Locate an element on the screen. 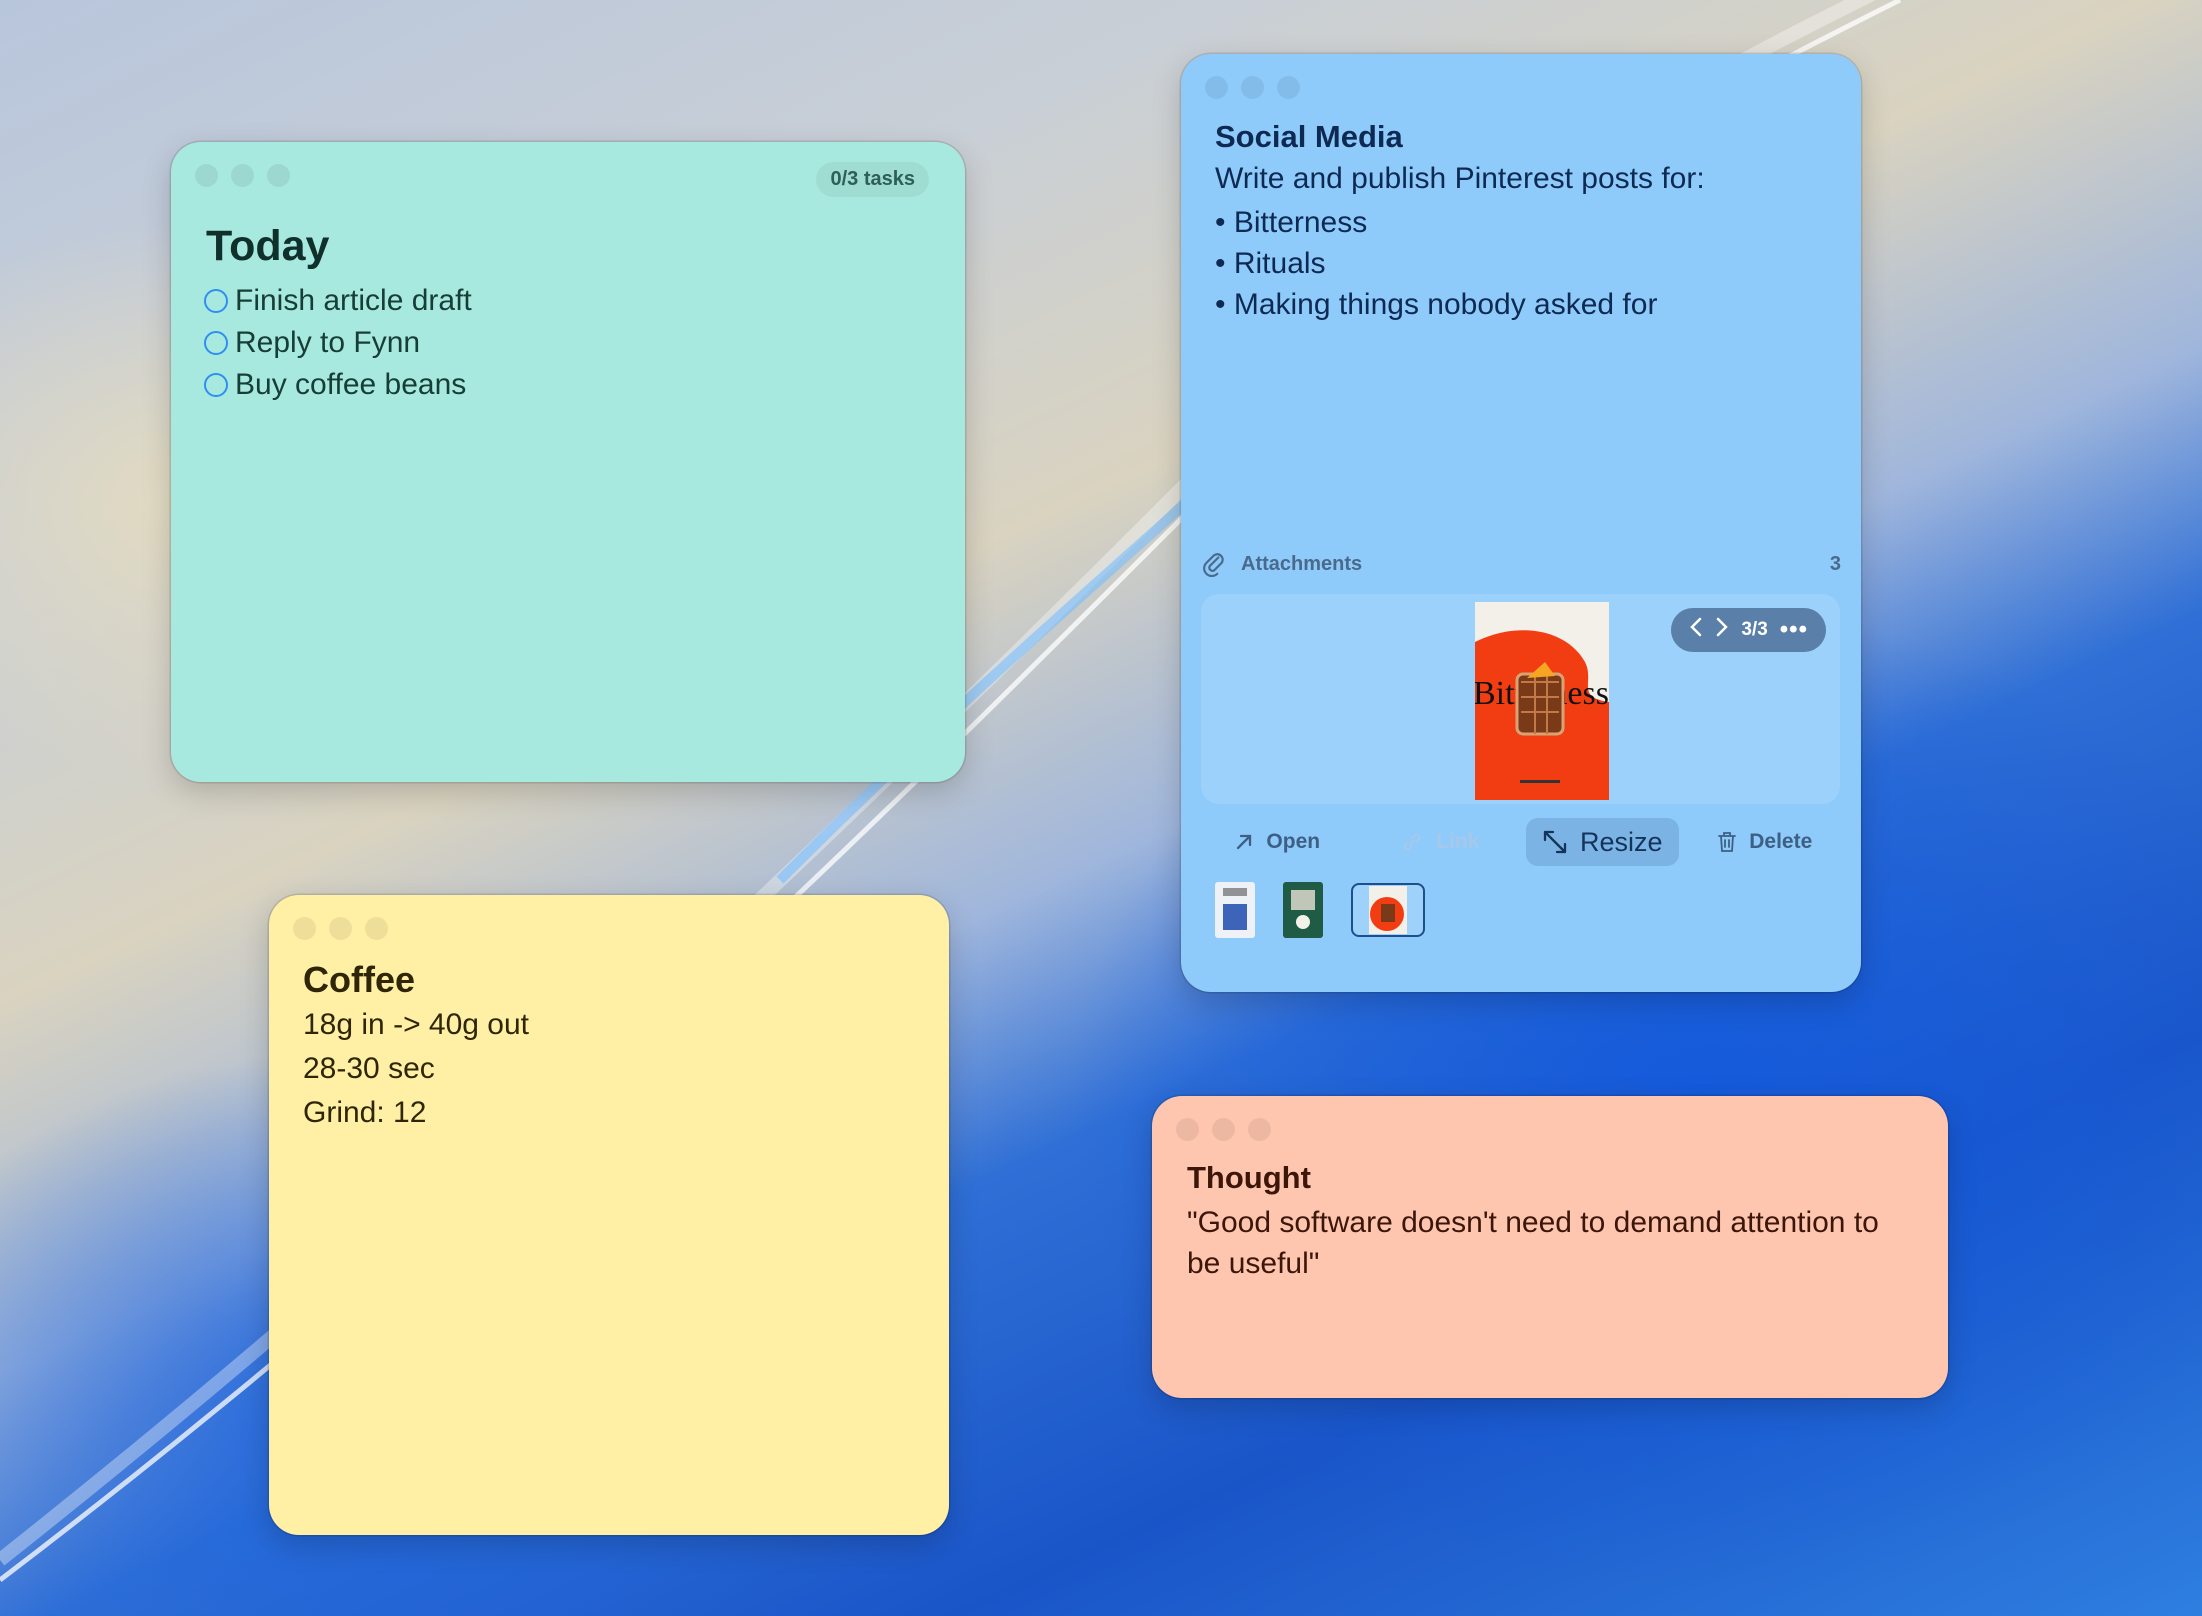 Image resolution: width=2202 pixels, height=1616 pixels. attachment-preview: Bitterness 3/3 ••• is located at coordinates (1520, 699).